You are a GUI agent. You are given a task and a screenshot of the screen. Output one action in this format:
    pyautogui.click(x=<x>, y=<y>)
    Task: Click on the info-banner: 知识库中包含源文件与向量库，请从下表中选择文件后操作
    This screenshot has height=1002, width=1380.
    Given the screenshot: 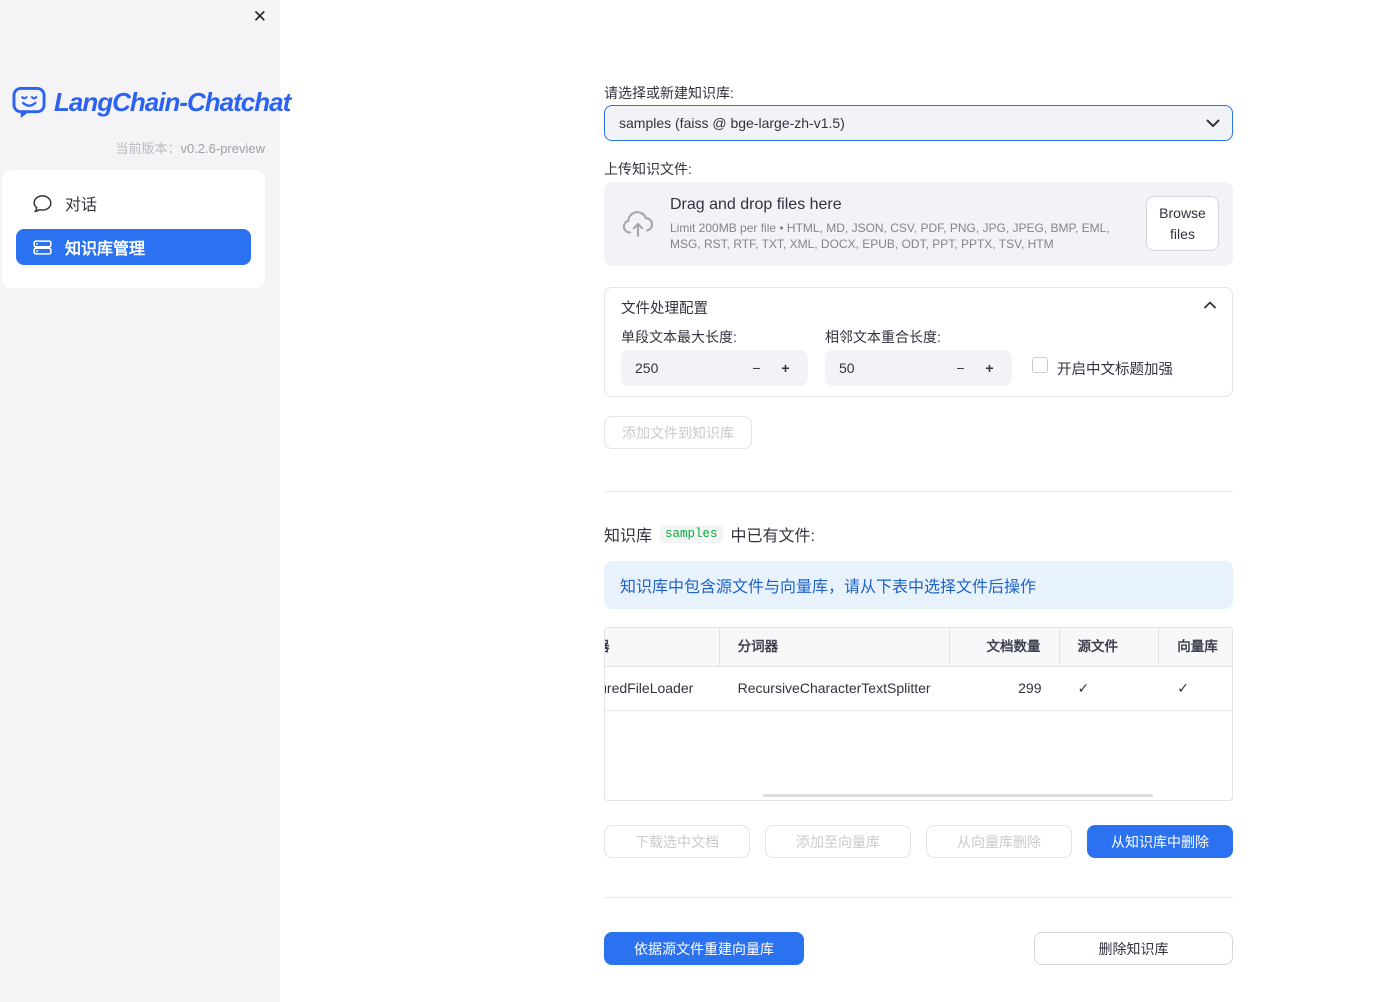 What is the action you would take?
    pyautogui.click(x=918, y=585)
    